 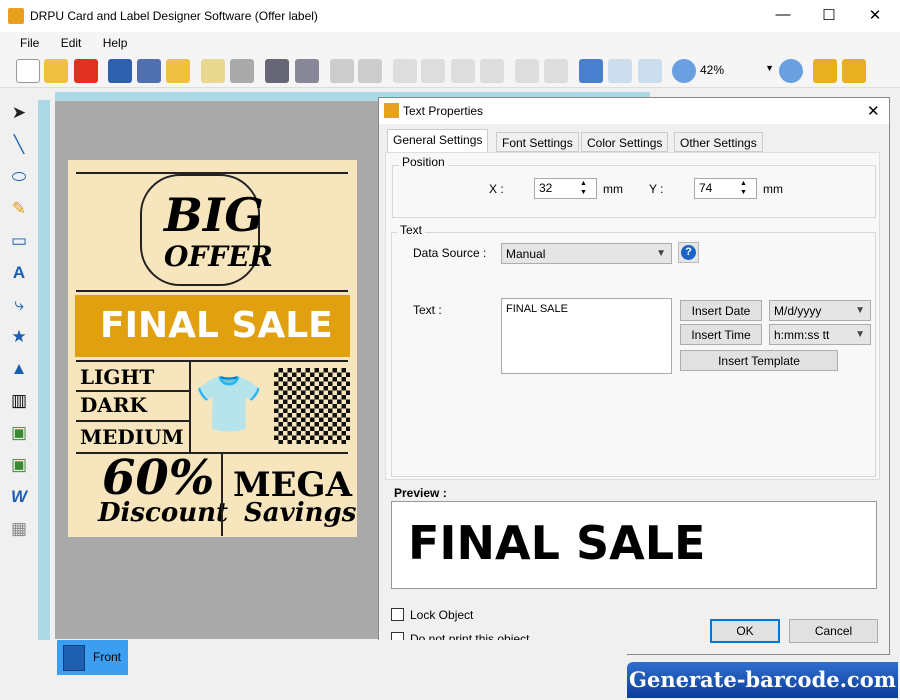 I want to click on time-format-value: h:mm:ss tt, so click(x=802, y=335).